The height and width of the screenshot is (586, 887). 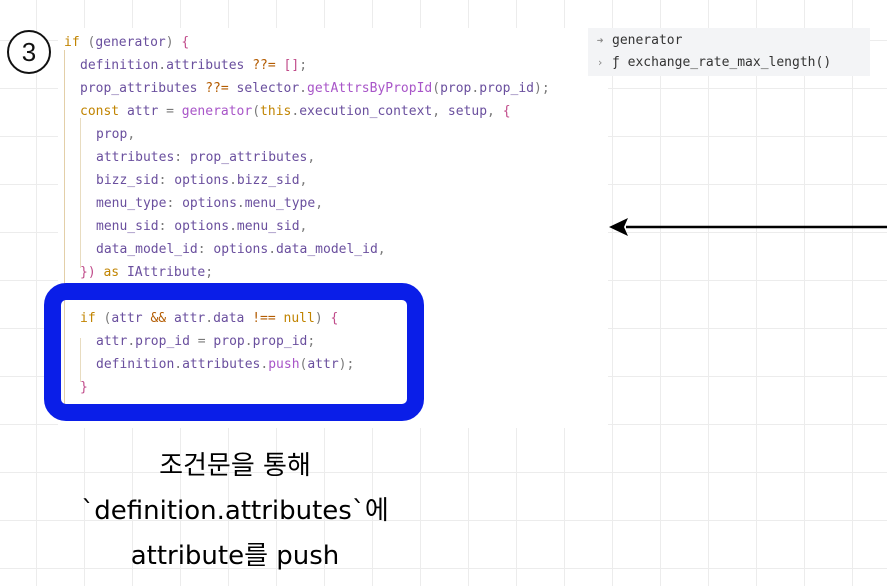 What do you see at coordinates (170, 111) in the screenshot?
I see `code-token: =` at bounding box center [170, 111].